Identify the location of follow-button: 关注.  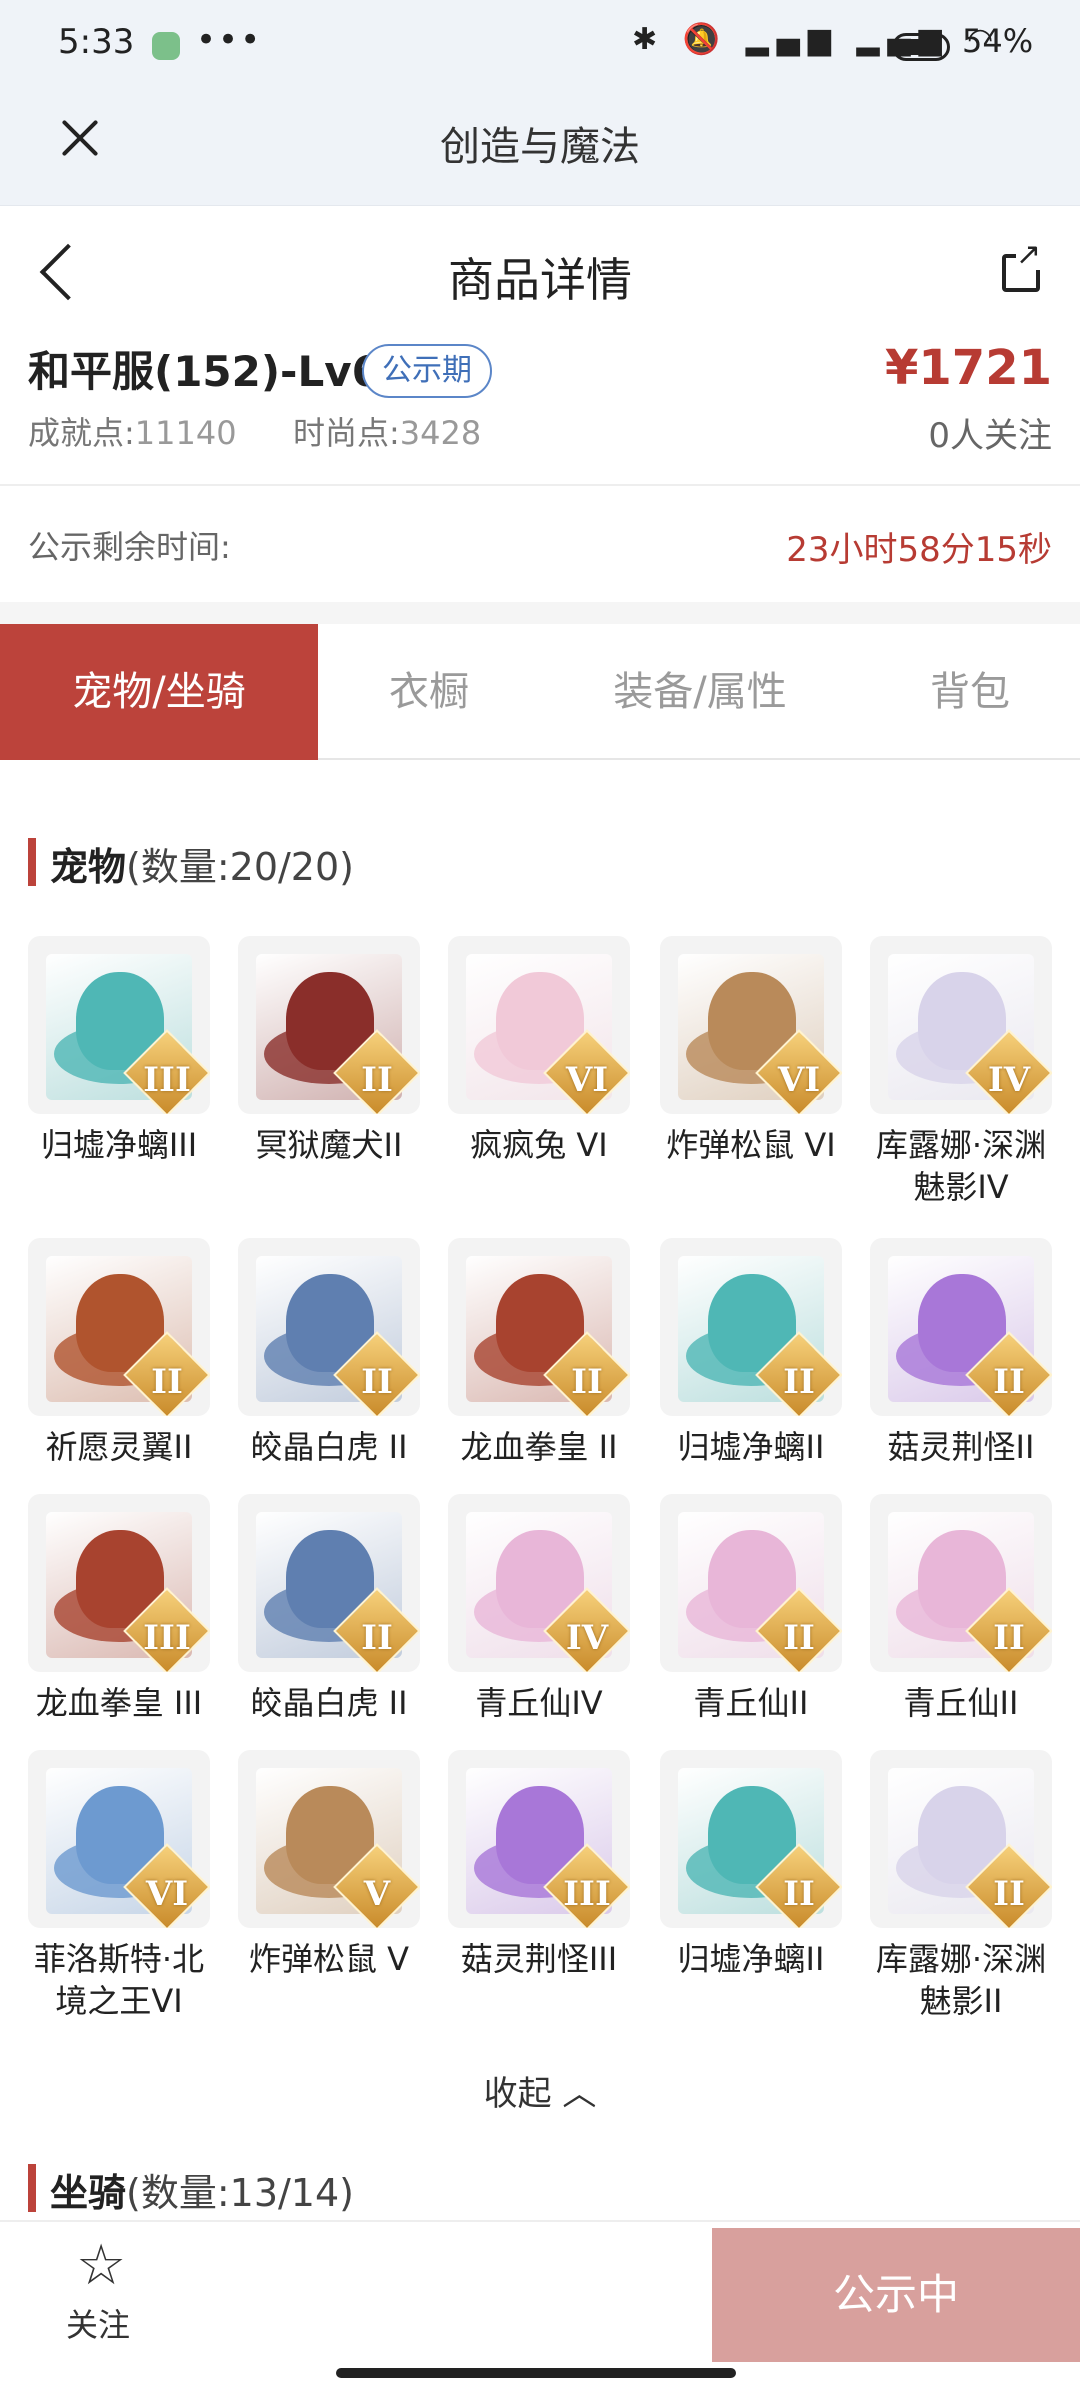
(98, 2323).